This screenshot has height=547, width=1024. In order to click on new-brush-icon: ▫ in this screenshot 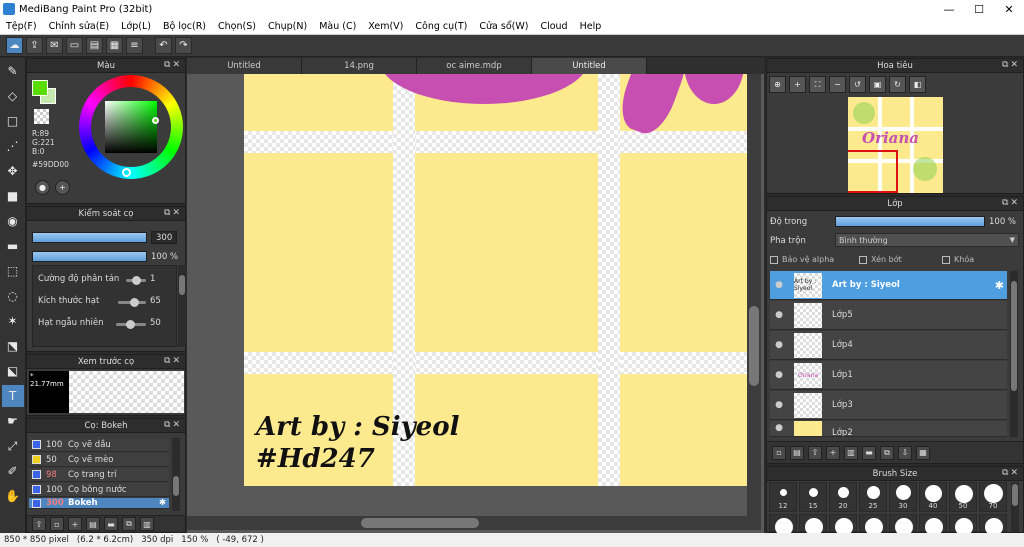, I will do `click(57, 524)`.